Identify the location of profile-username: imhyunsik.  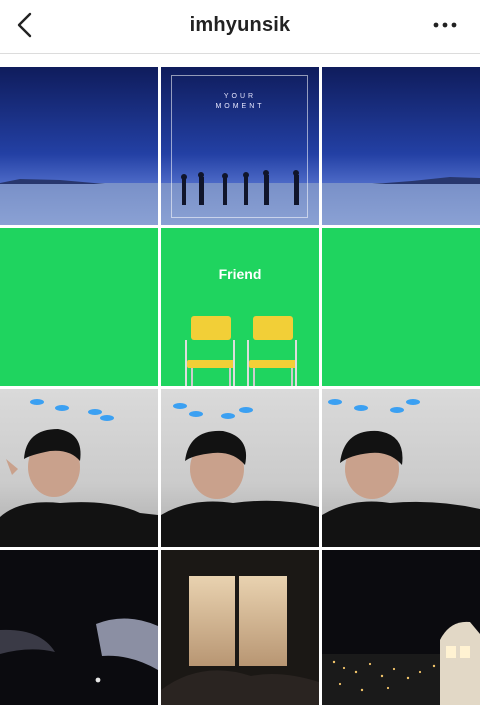
(240, 25).